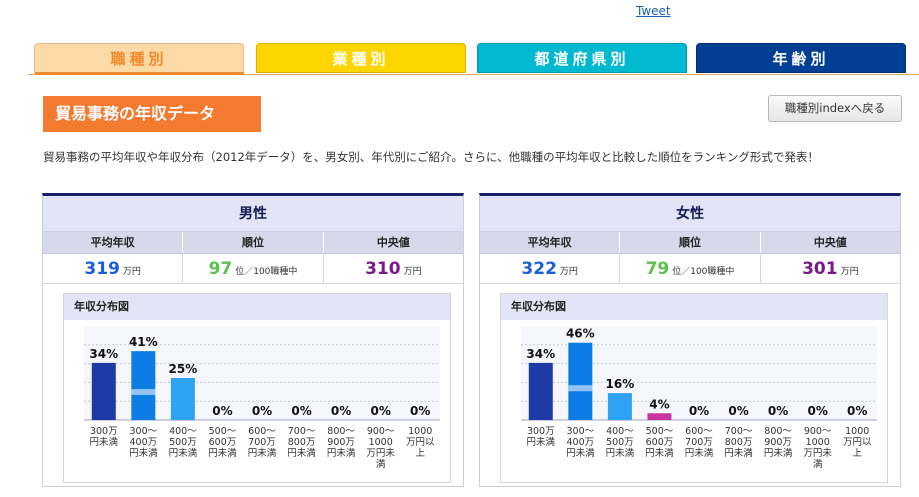 The image size is (919, 497). What do you see at coordinates (657, 269) in the screenshot?
I see `female-rank-value: 79` at bounding box center [657, 269].